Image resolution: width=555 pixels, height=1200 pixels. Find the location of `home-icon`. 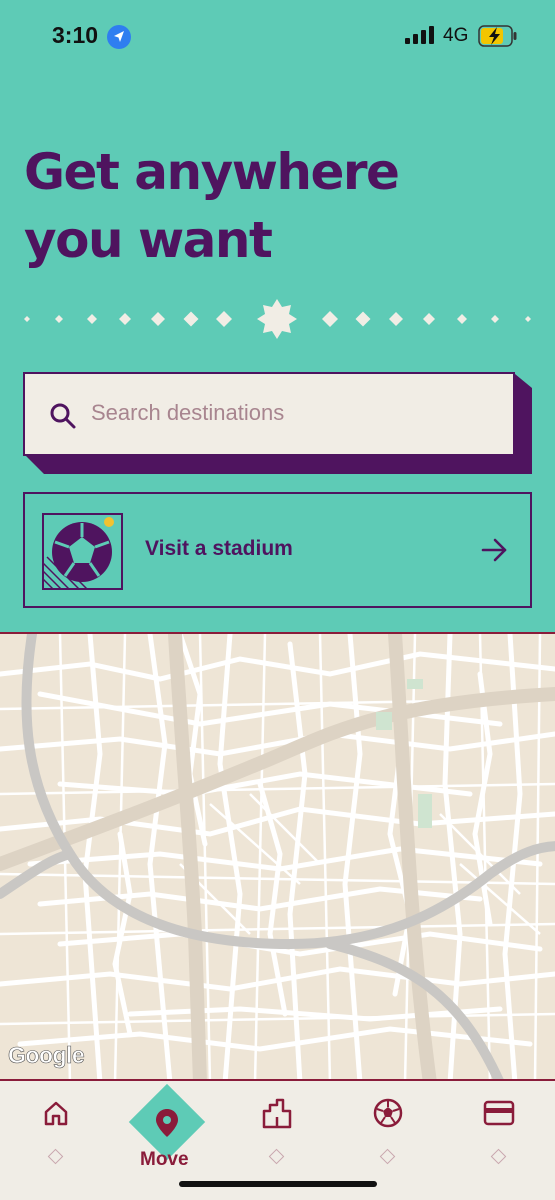

home-icon is located at coordinates (56, 1113).